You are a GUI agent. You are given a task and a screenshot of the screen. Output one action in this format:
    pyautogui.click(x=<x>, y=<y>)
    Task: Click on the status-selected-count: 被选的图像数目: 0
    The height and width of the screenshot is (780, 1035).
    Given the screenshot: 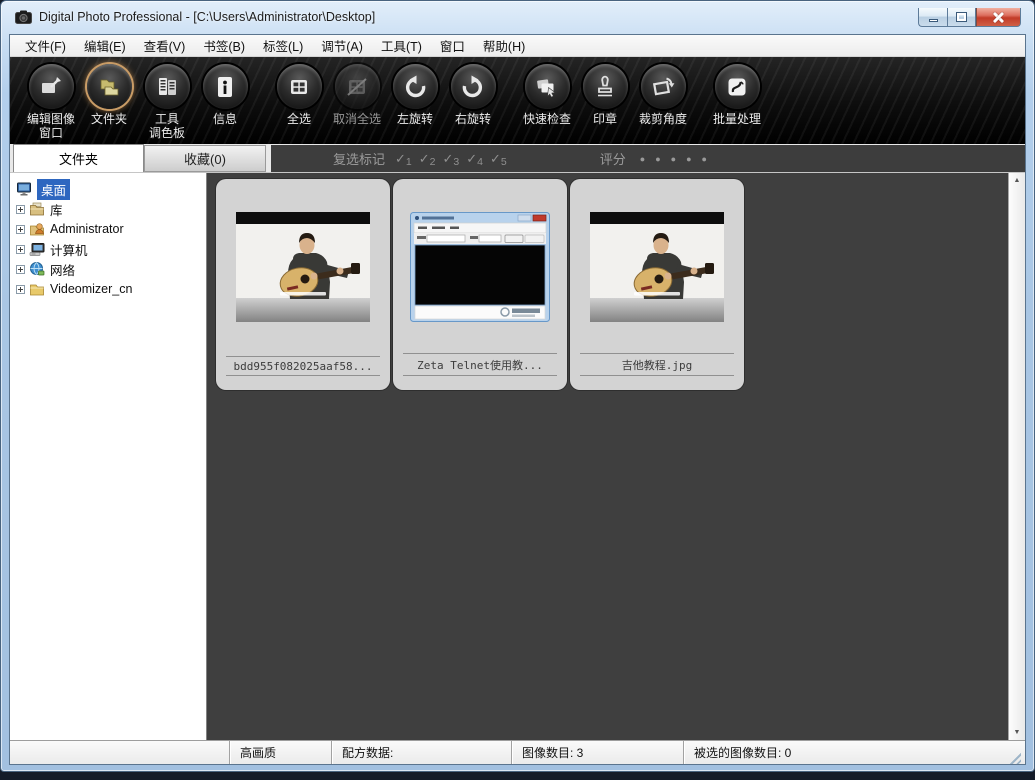 What is the action you would take?
    pyautogui.click(x=854, y=752)
    